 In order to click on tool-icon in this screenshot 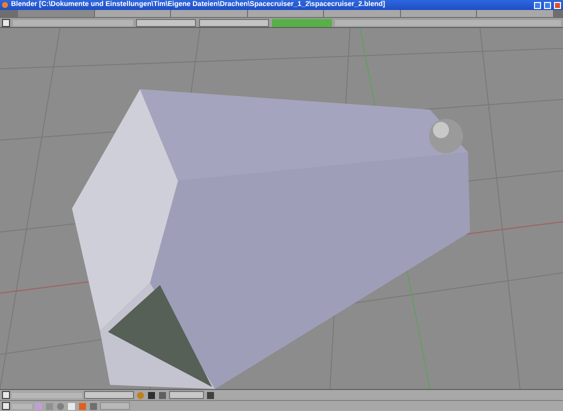, I will do `click(210, 395)`.